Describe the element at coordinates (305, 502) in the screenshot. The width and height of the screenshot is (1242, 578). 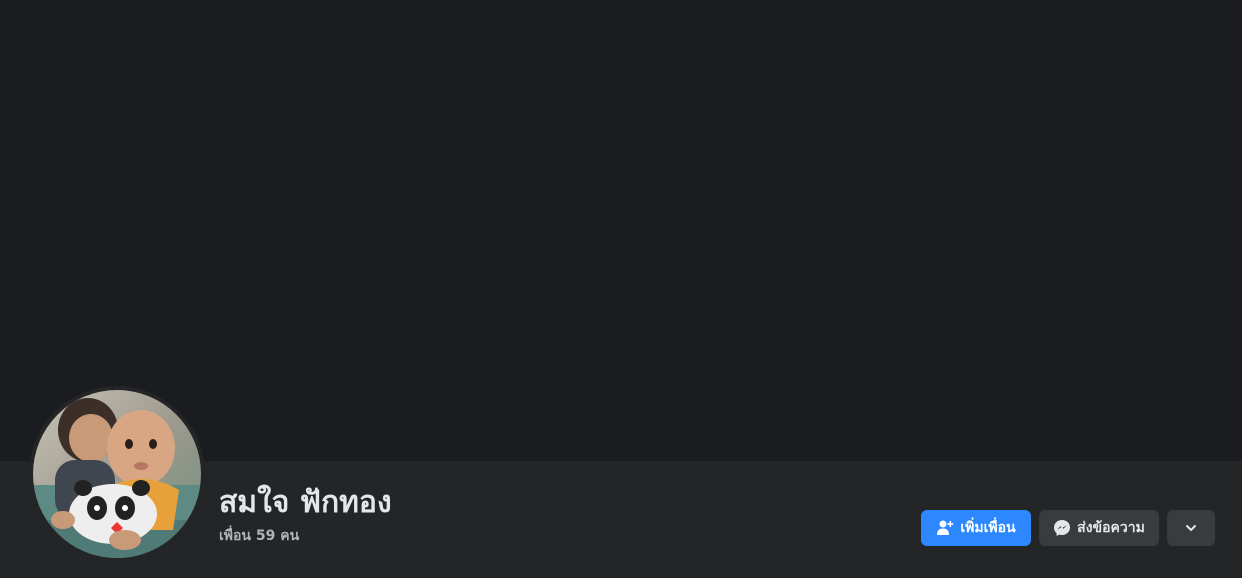
I see `profile-name: สมใจ ฟักทอง` at that location.